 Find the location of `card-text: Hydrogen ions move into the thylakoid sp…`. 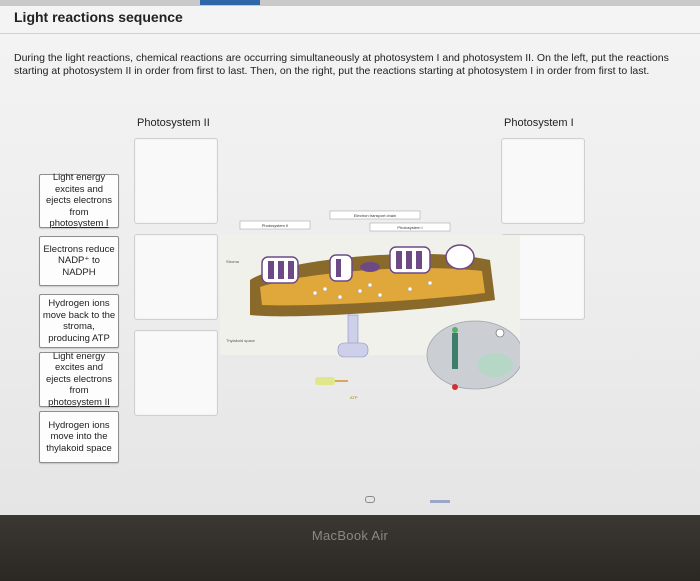

card-text: Hydrogen ions move into the thylakoid sp… is located at coordinates (79, 436).